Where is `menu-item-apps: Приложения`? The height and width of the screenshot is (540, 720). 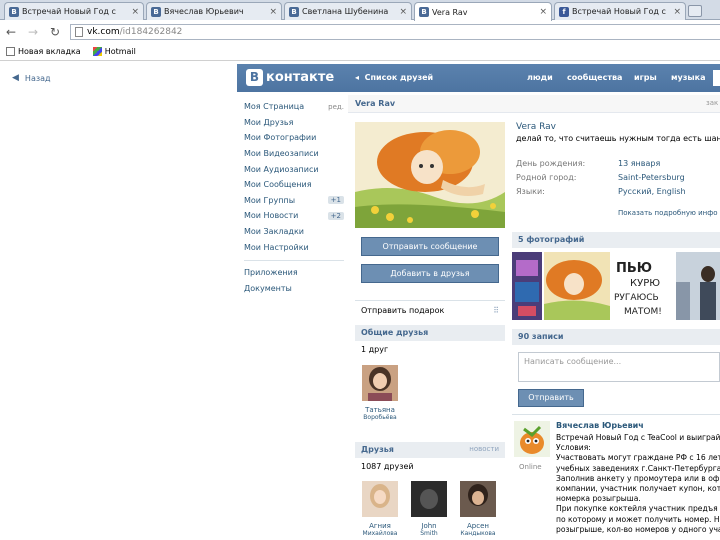 menu-item-apps: Приложения is located at coordinates (294, 273).